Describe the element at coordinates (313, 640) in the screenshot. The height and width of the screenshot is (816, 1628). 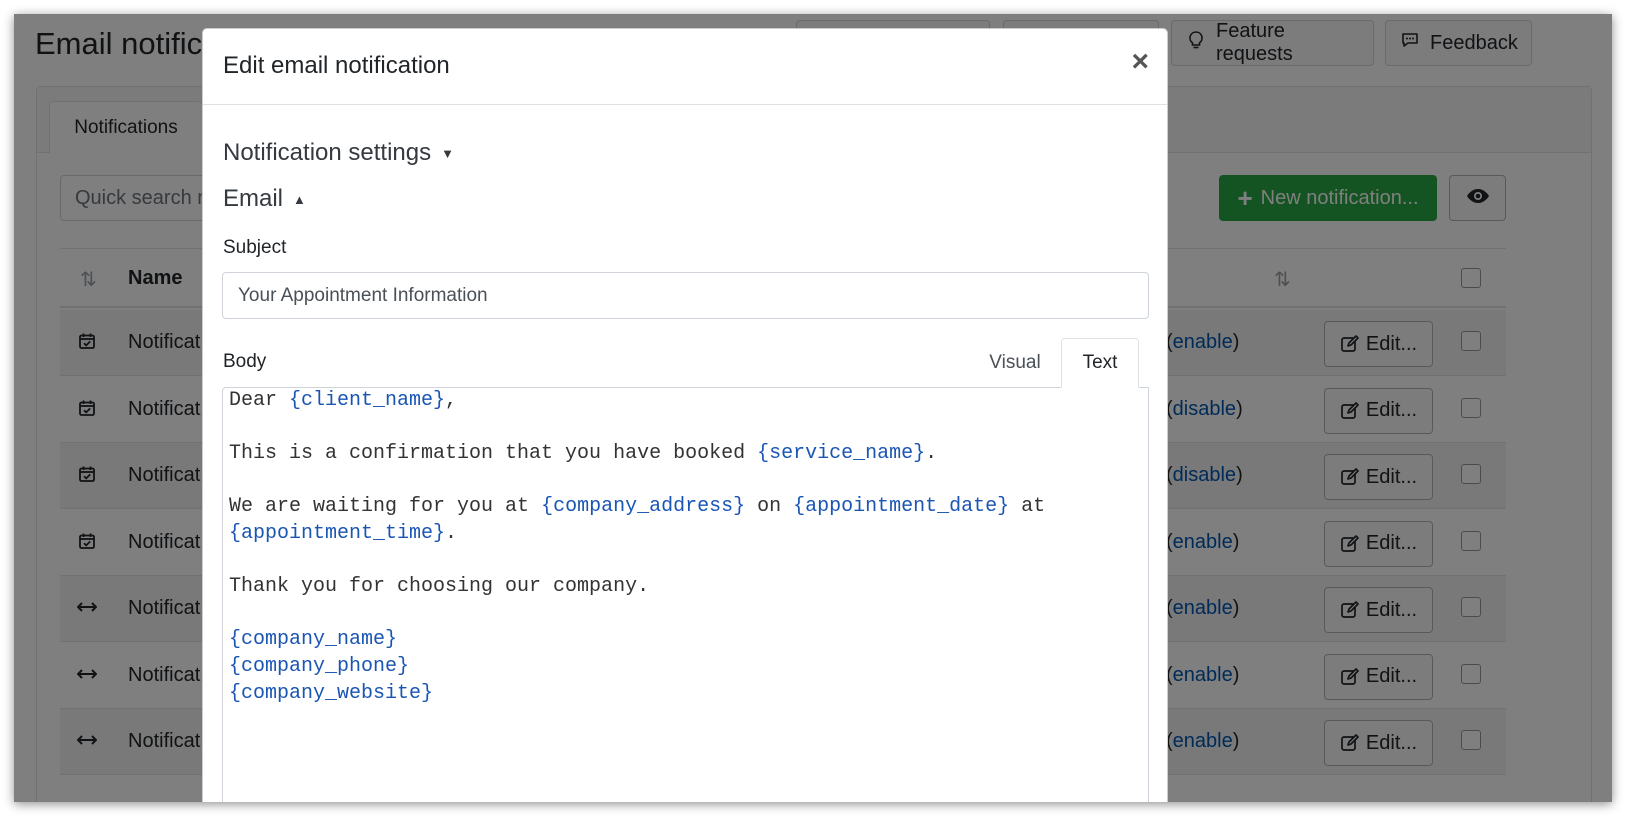
I see `template-variable: {company_name}` at that location.